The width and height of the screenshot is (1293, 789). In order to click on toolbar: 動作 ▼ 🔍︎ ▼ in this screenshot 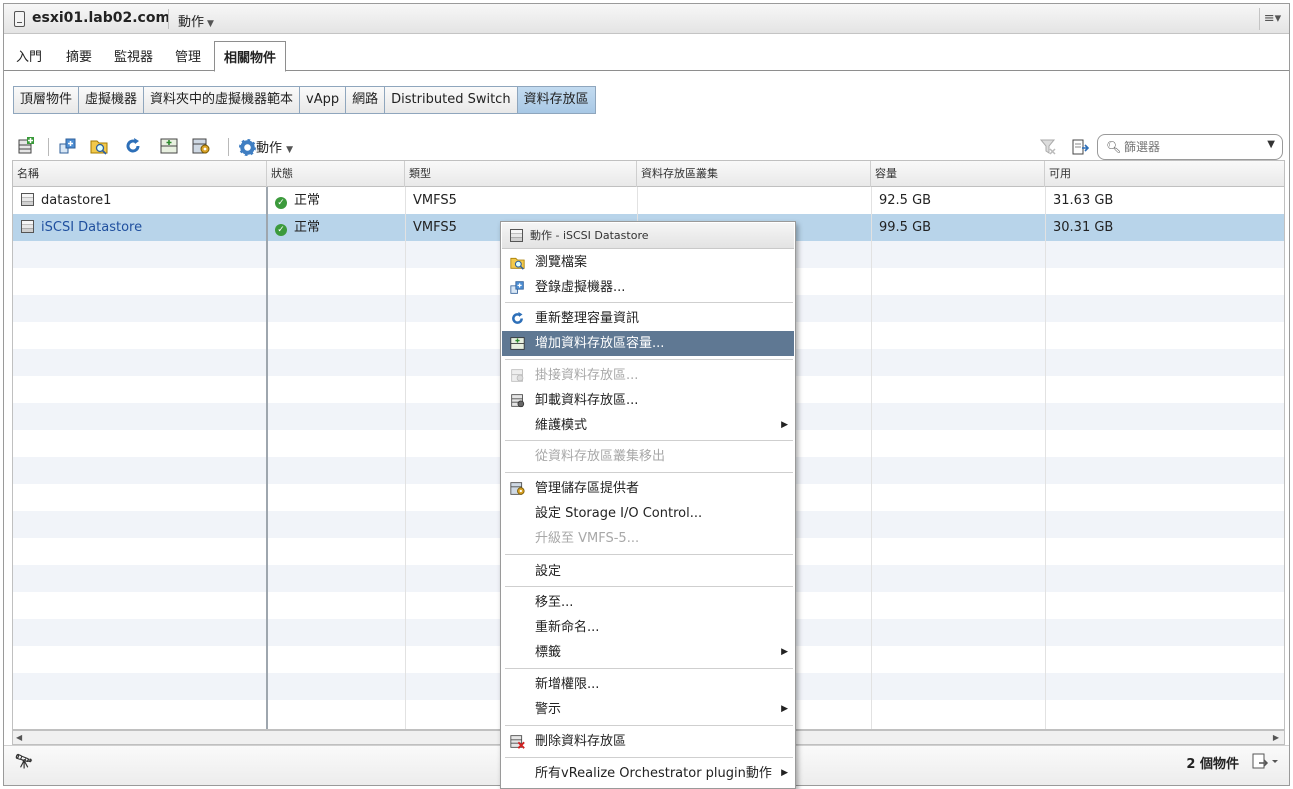, I will do `click(646, 147)`.